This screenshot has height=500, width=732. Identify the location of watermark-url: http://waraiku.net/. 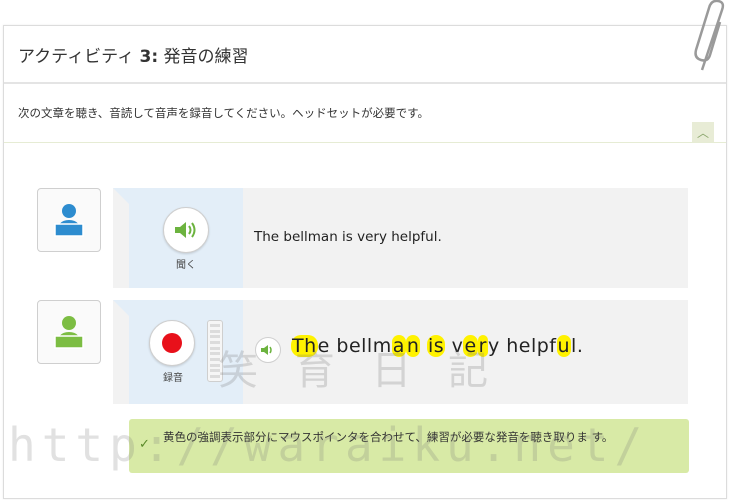
(328, 445).